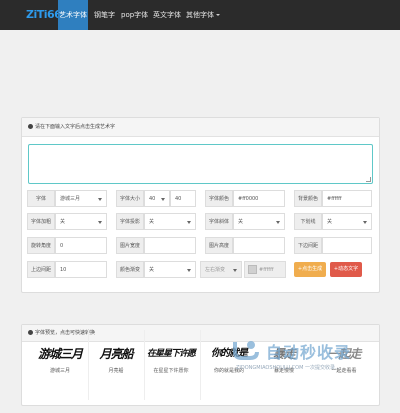  I want to click on font-select: 游城三月, so click(81, 198).